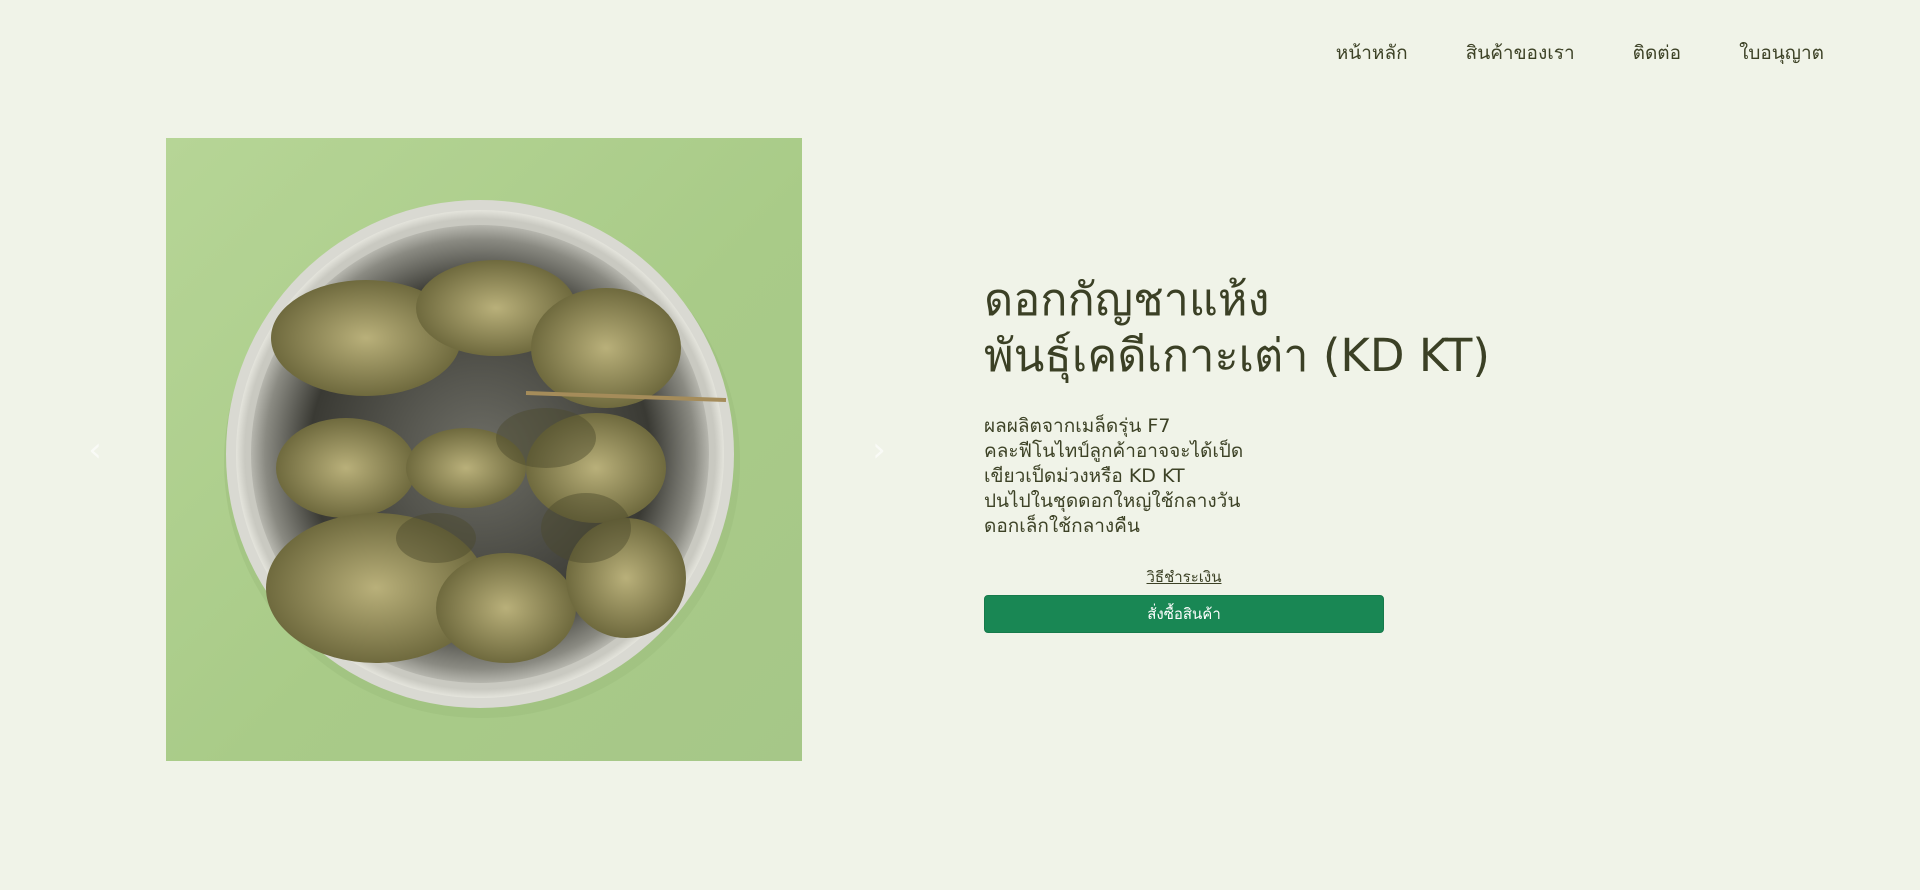 This screenshot has width=1920, height=890. I want to click on product-title-line-1: ดอกกัญชาแห้ง, so click(1127, 299).